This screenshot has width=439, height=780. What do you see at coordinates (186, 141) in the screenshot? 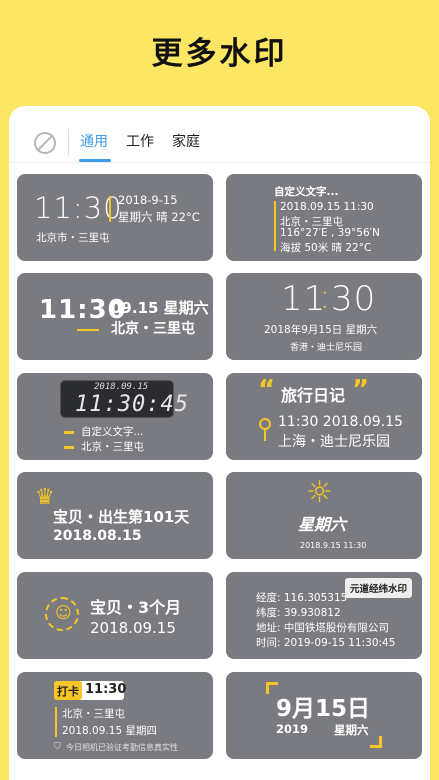
I see `tab-family: 家庭` at bounding box center [186, 141].